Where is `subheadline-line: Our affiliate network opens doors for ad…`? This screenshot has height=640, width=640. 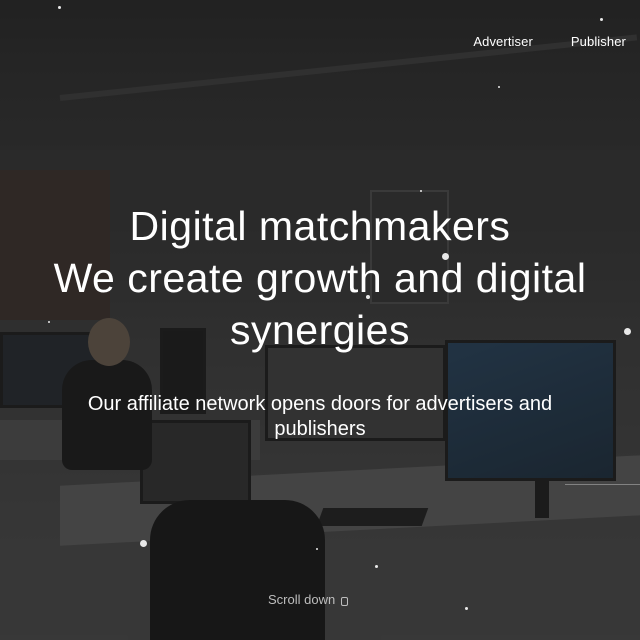 subheadline-line: Our affiliate network opens doors for ad… is located at coordinates (320, 404).